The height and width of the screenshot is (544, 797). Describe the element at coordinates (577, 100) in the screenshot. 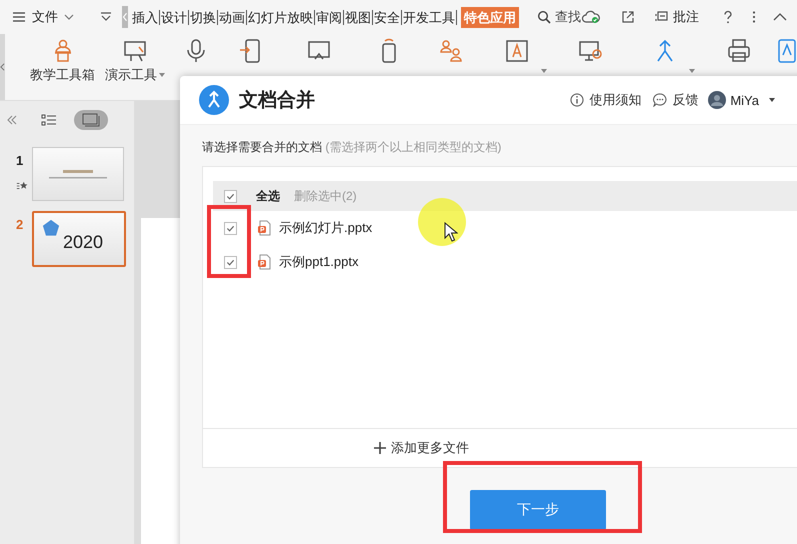

I see `info-icon` at that location.